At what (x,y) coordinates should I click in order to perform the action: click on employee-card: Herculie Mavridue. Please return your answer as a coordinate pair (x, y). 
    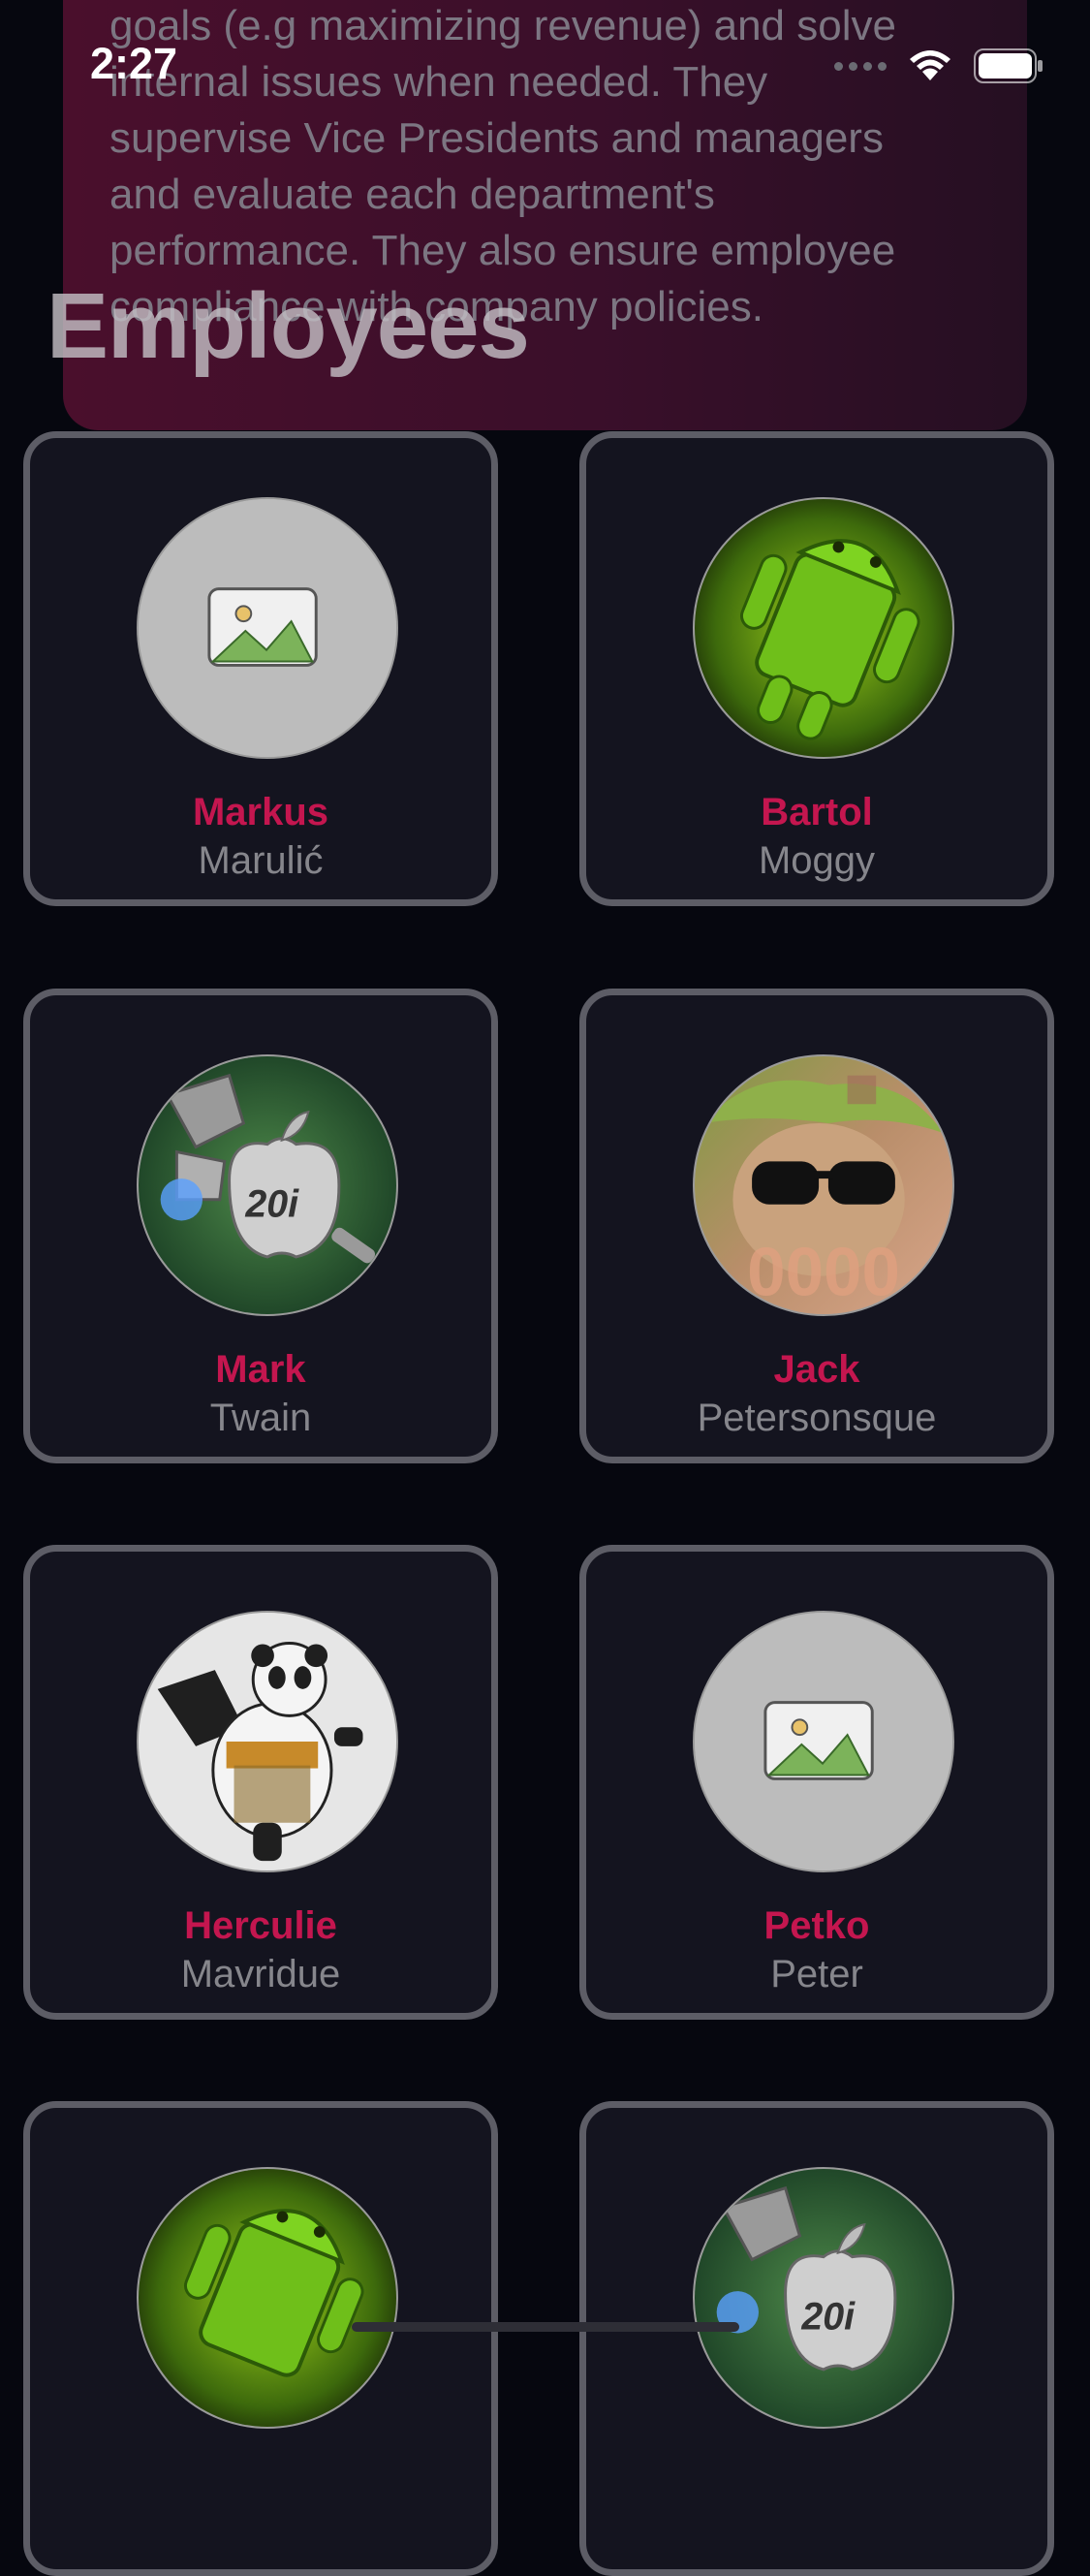
    Looking at the image, I should click on (260, 1782).